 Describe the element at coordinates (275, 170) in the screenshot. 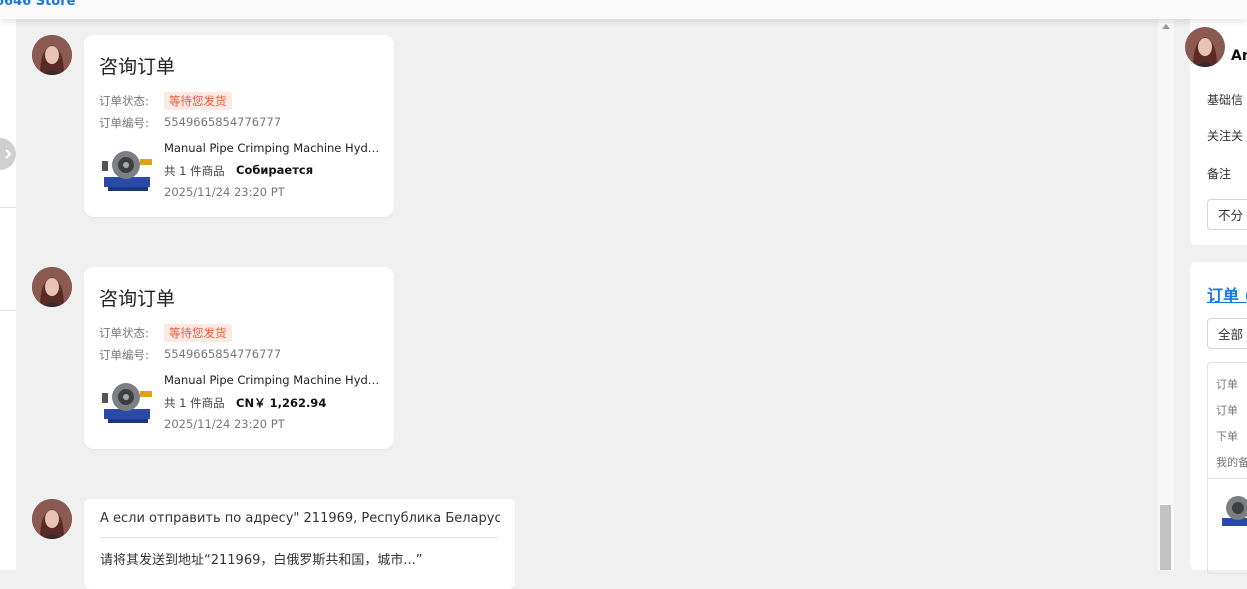

I see `product-price: Собирается` at that location.